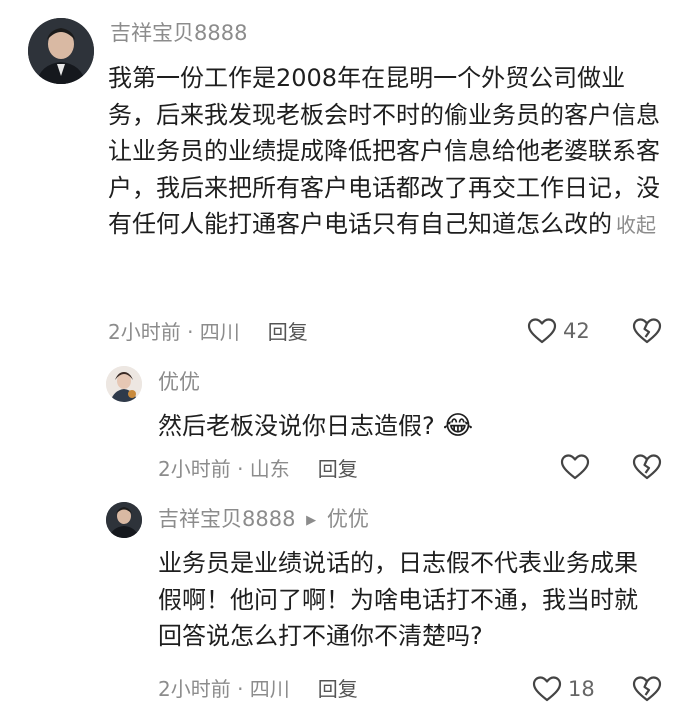 The height and width of the screenshot is (718, 690). What do you see at coordinates (636, 225) in the screenshot?
I see `collapse-link: 收起` at bounding box center [636, 225].